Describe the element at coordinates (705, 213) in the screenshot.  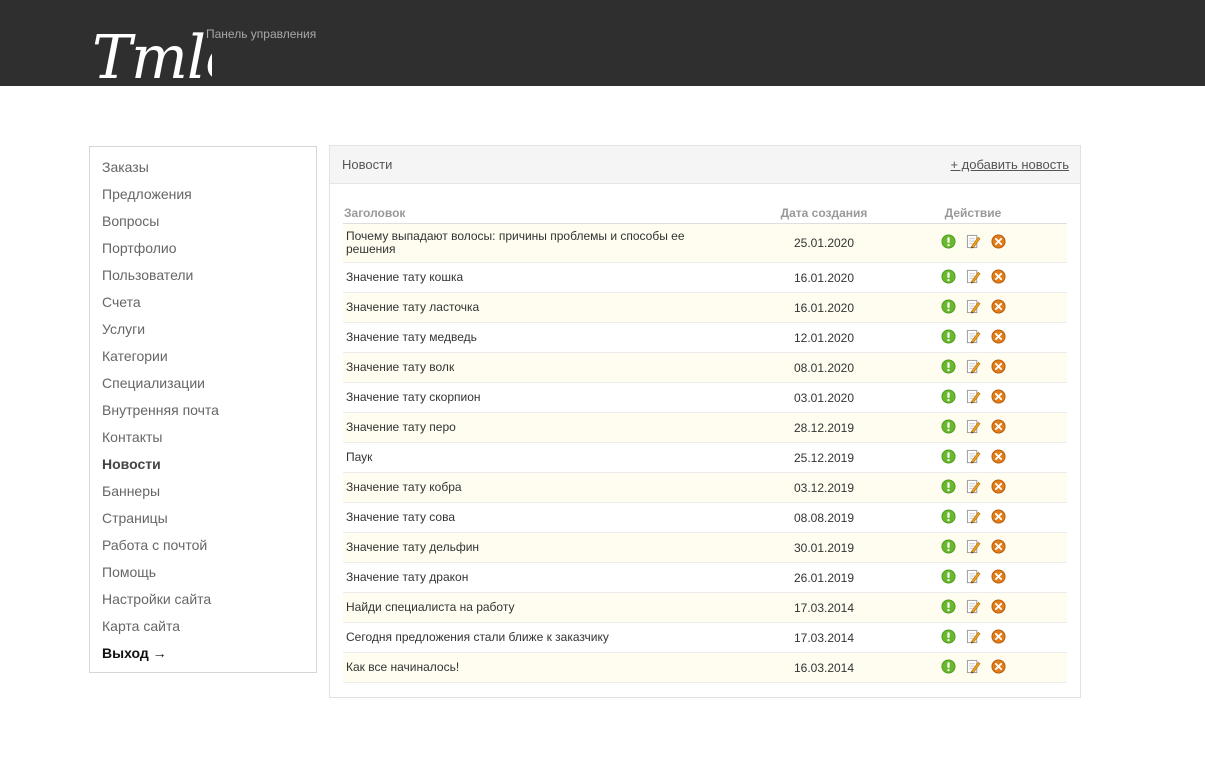
I see `table-header-row: Заголовок Дата создания Действие` at that location.